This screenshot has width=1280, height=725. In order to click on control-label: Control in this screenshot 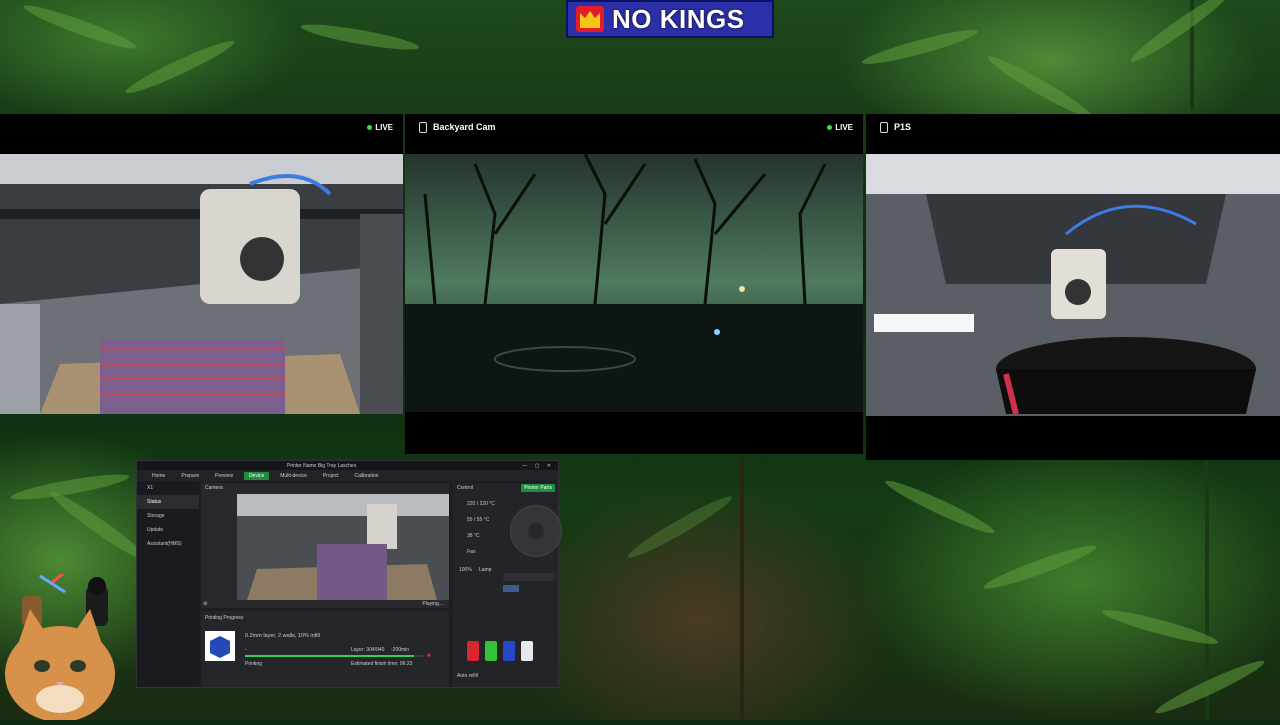, I will do `click(465, 488)`.